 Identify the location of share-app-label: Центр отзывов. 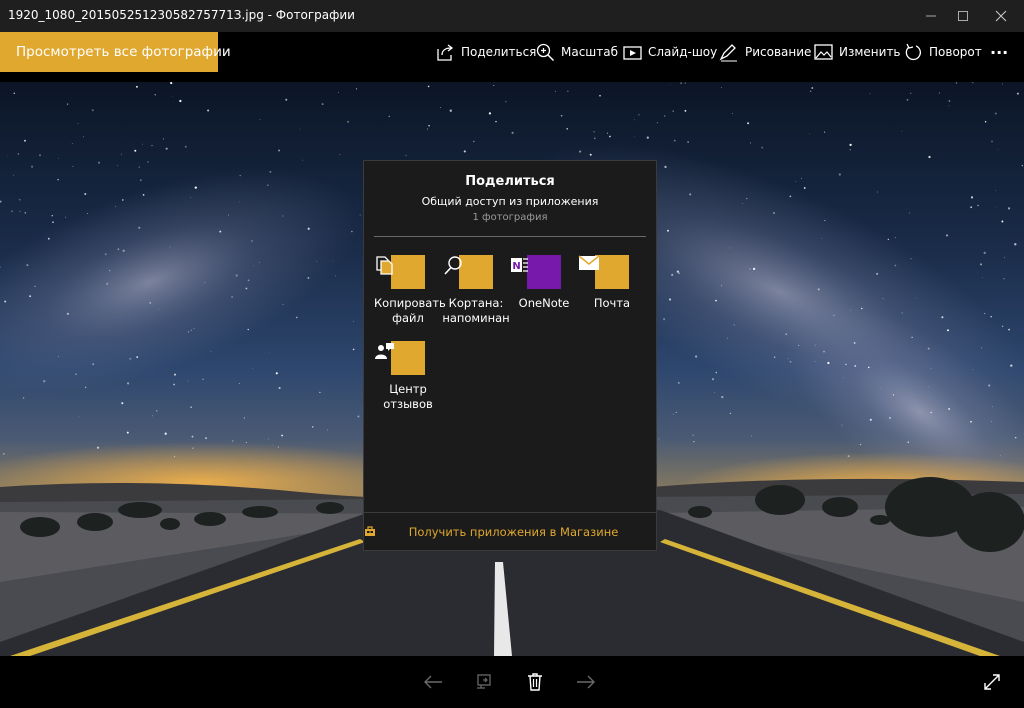
(408, 396).